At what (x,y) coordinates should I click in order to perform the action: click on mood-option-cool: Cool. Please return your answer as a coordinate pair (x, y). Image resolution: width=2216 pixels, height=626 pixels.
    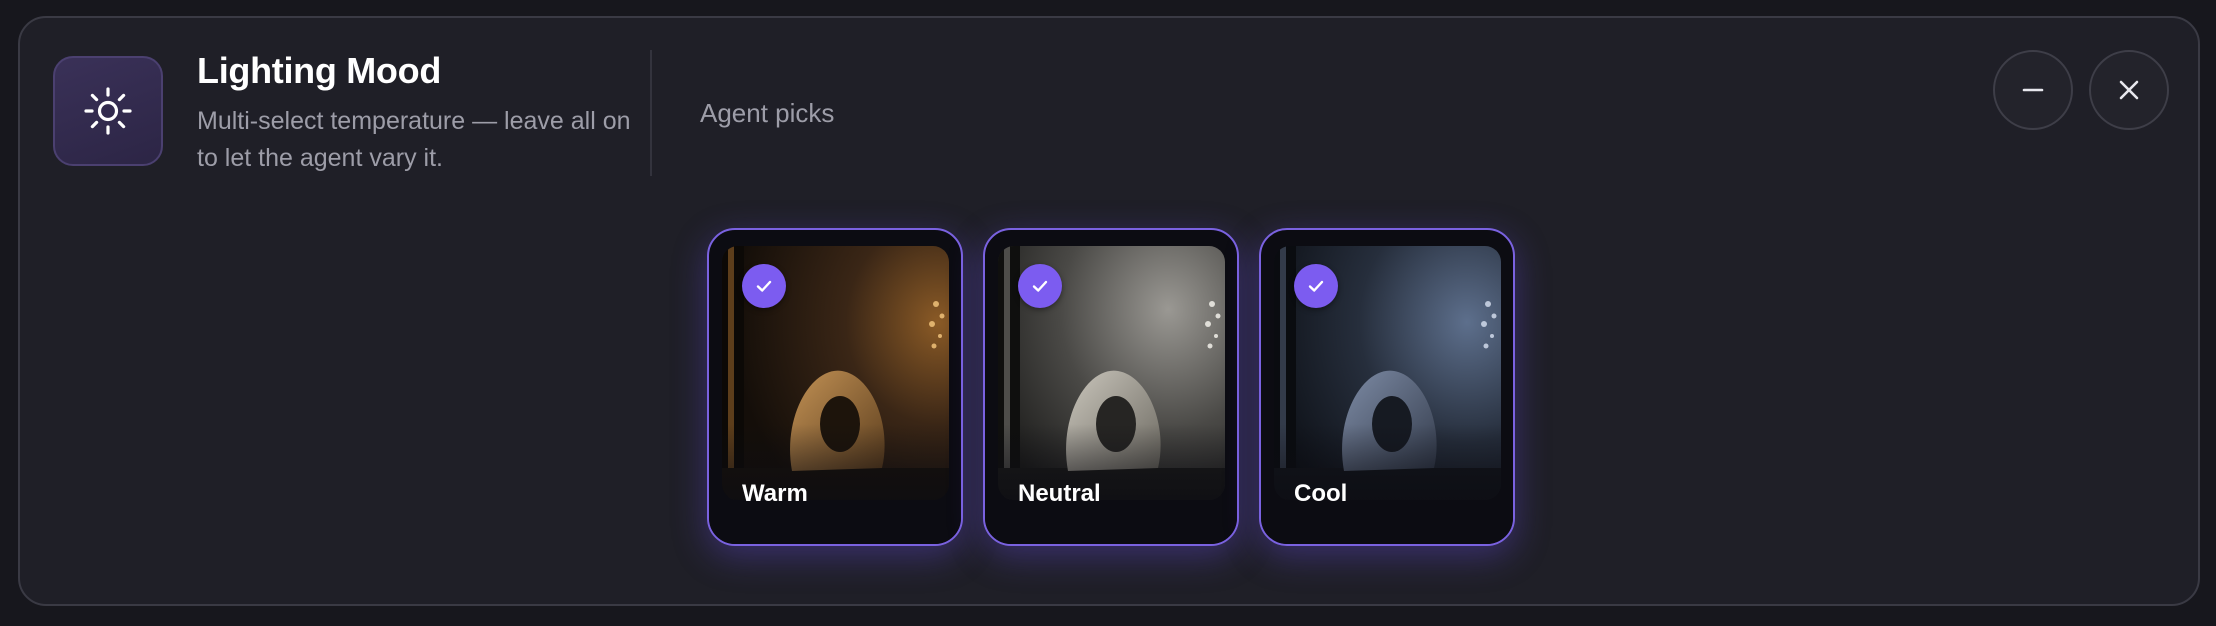
    Looking at the image, I should click on (1387, 387).